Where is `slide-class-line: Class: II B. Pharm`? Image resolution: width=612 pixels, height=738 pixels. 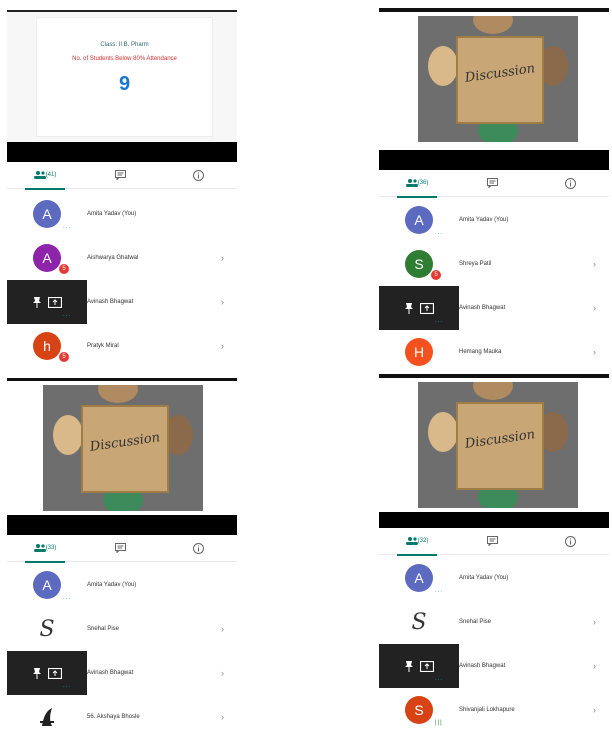 slide-class-line: Class: II B. Pharm is located at coordinates (124, 45).